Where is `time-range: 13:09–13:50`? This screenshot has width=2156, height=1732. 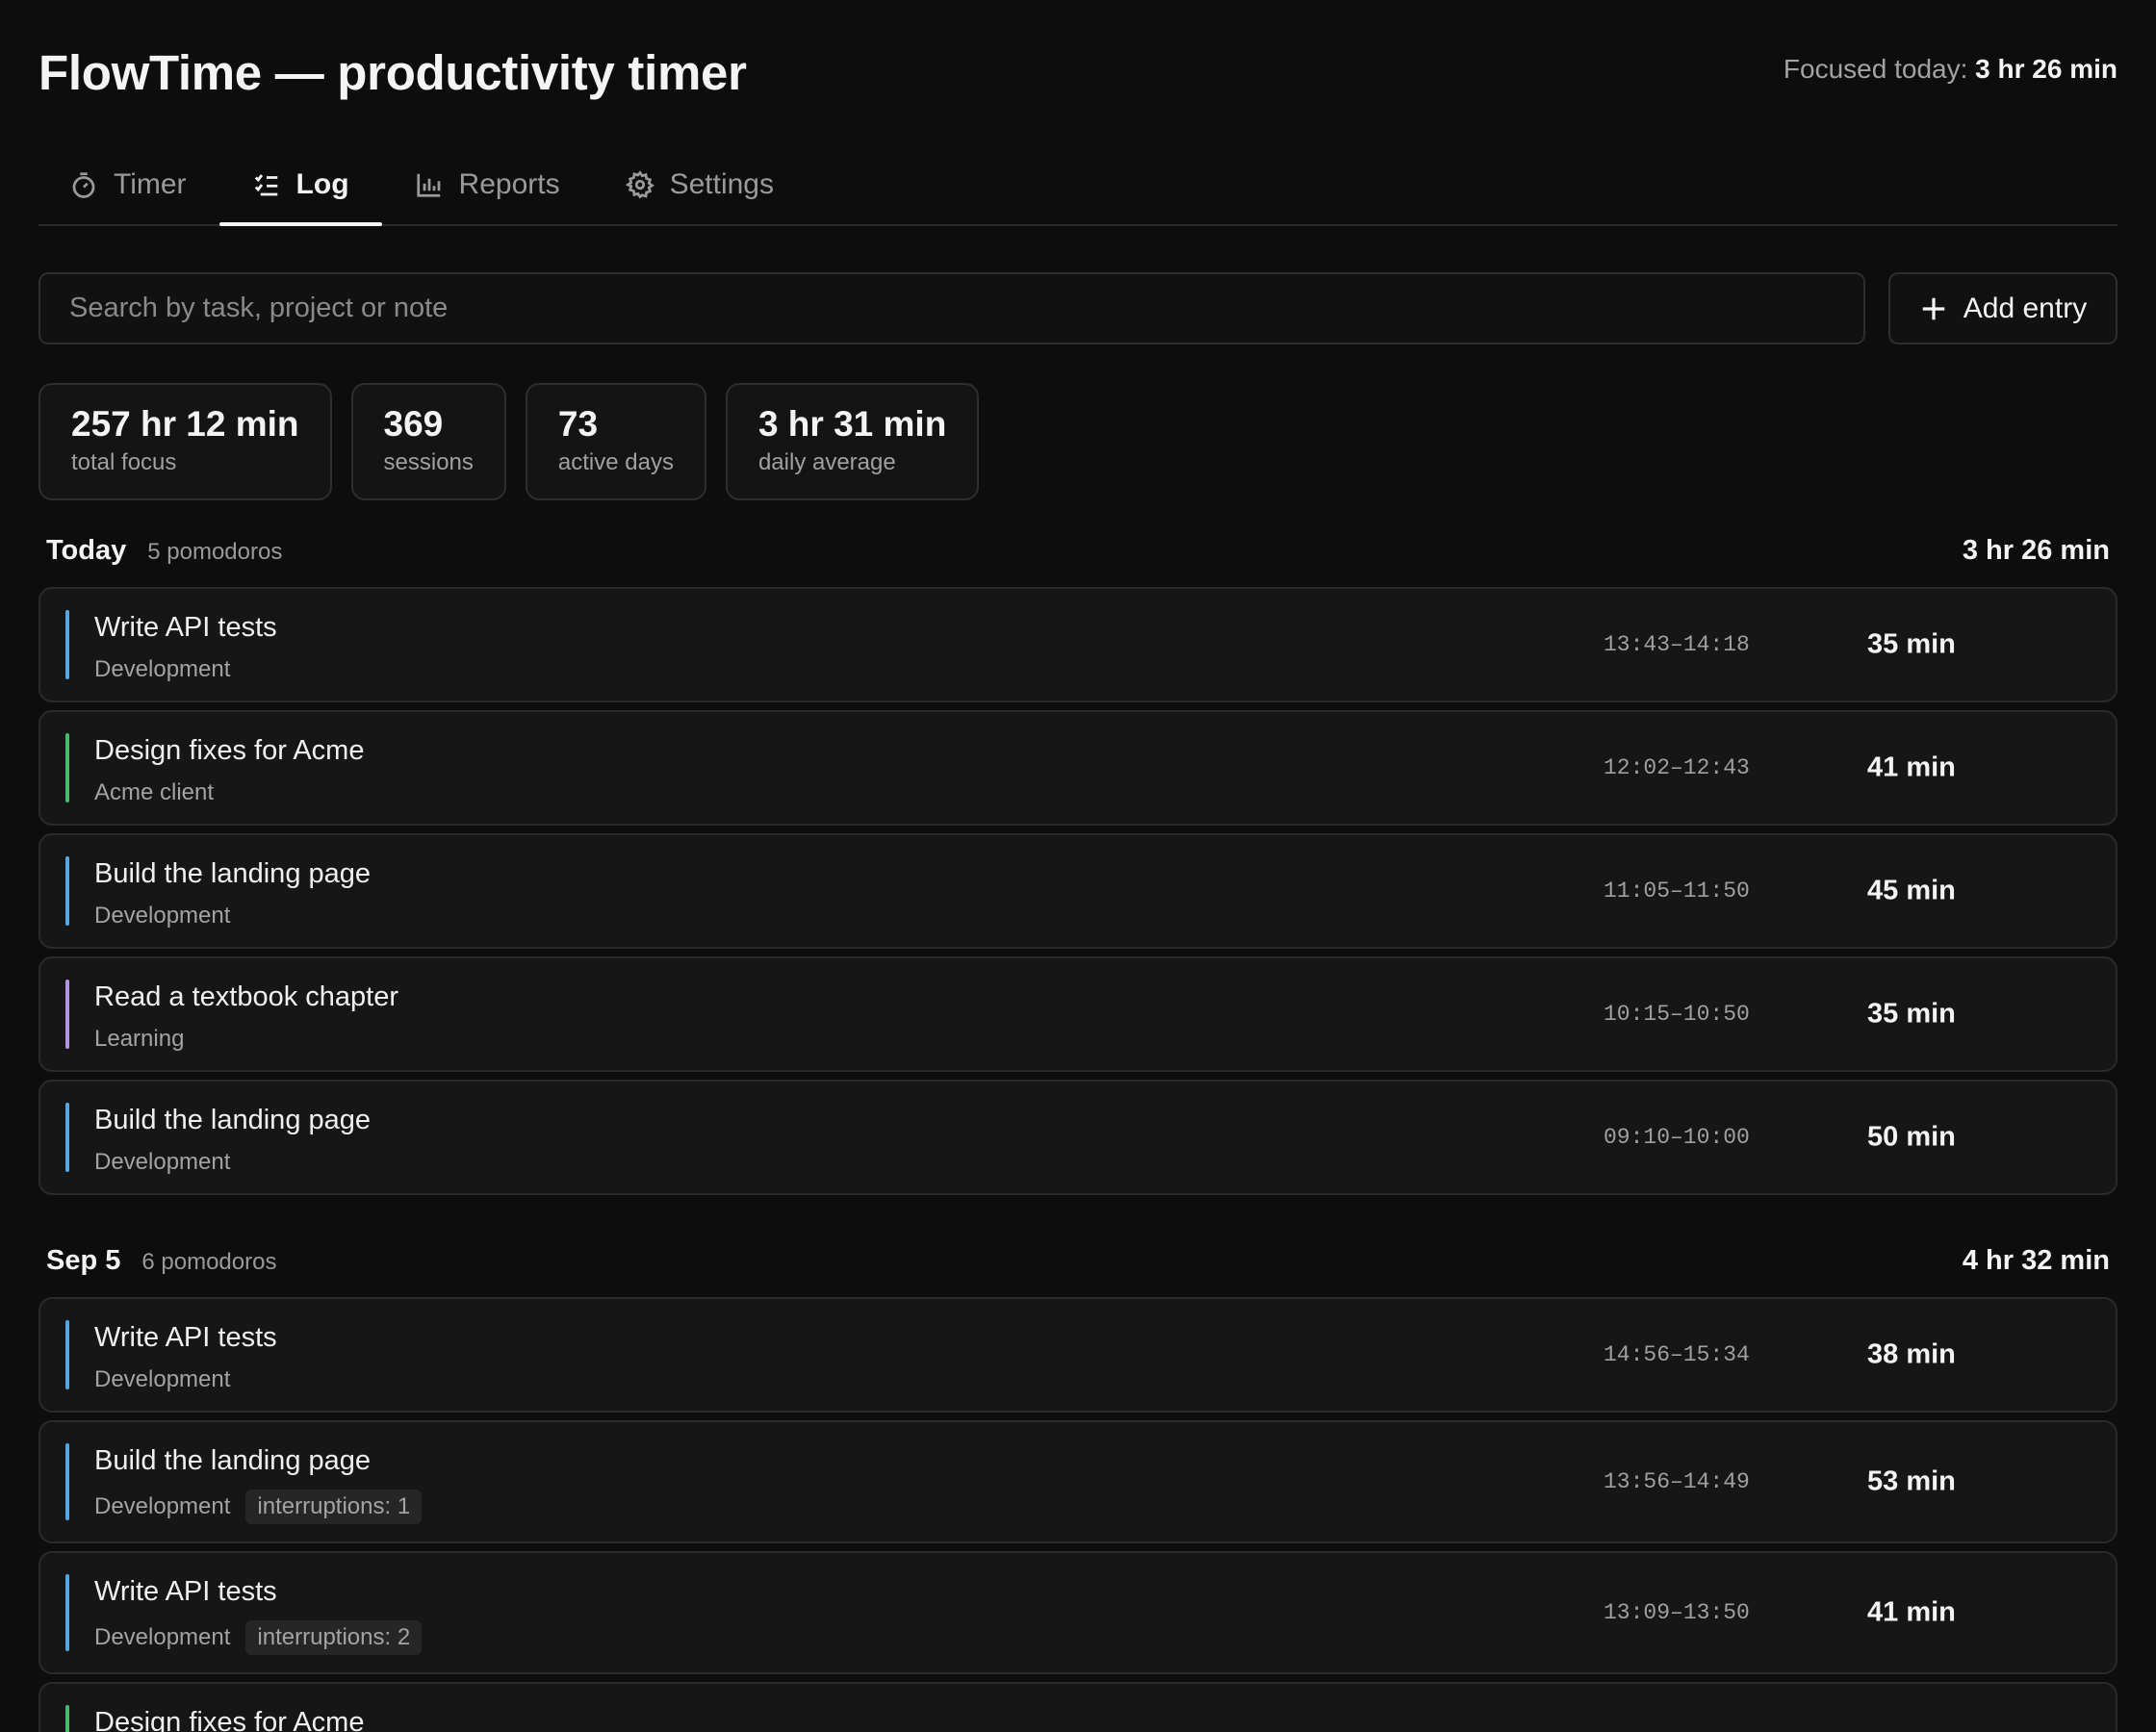
time-range: 13:09–13:50 is located at coordinates (1677, 1612).